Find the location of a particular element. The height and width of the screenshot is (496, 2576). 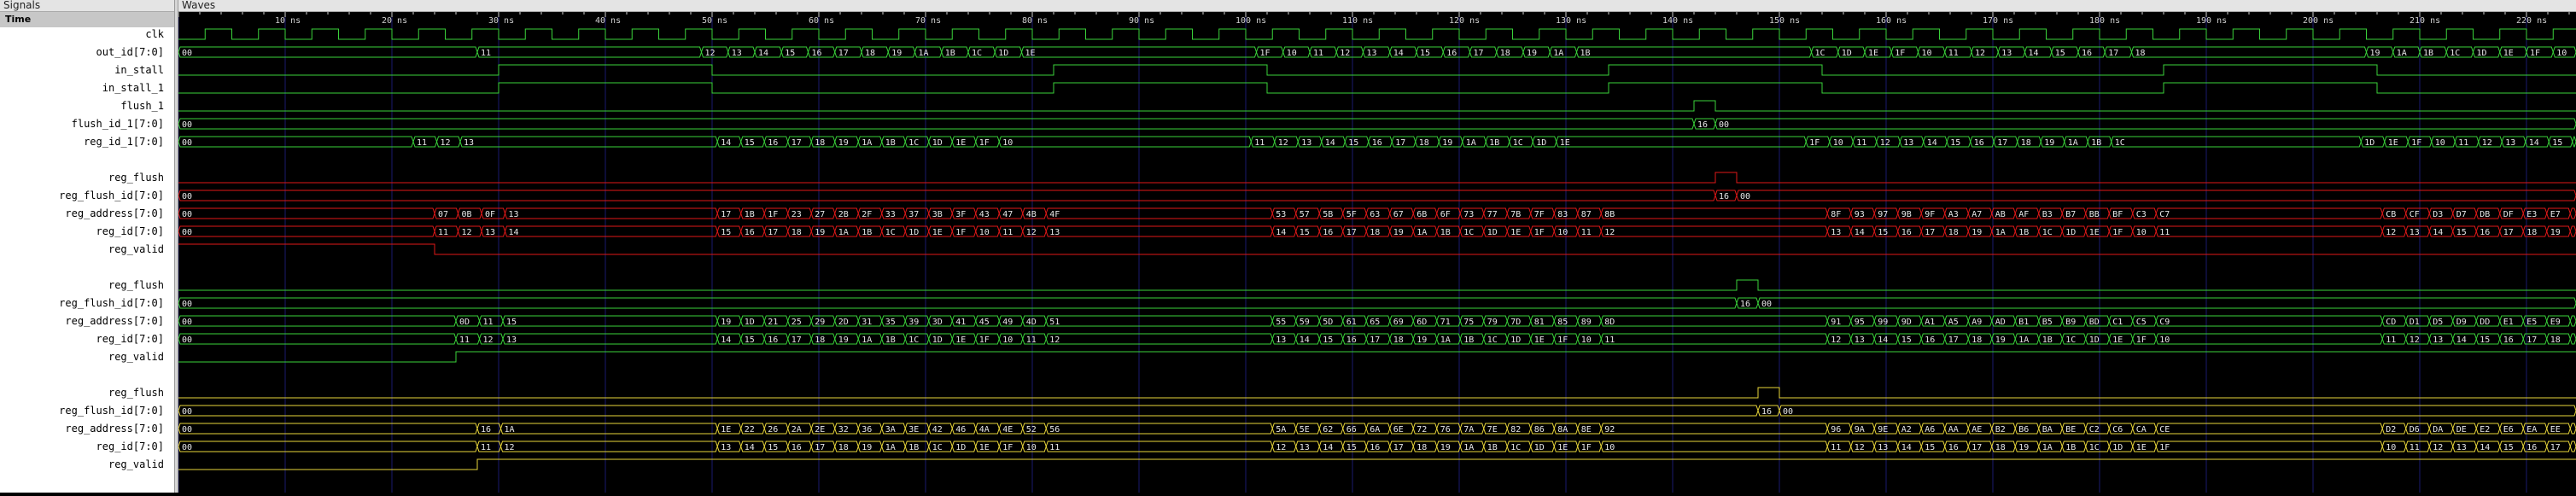

bus-value: 91 is located at coordinates (1836, 322).